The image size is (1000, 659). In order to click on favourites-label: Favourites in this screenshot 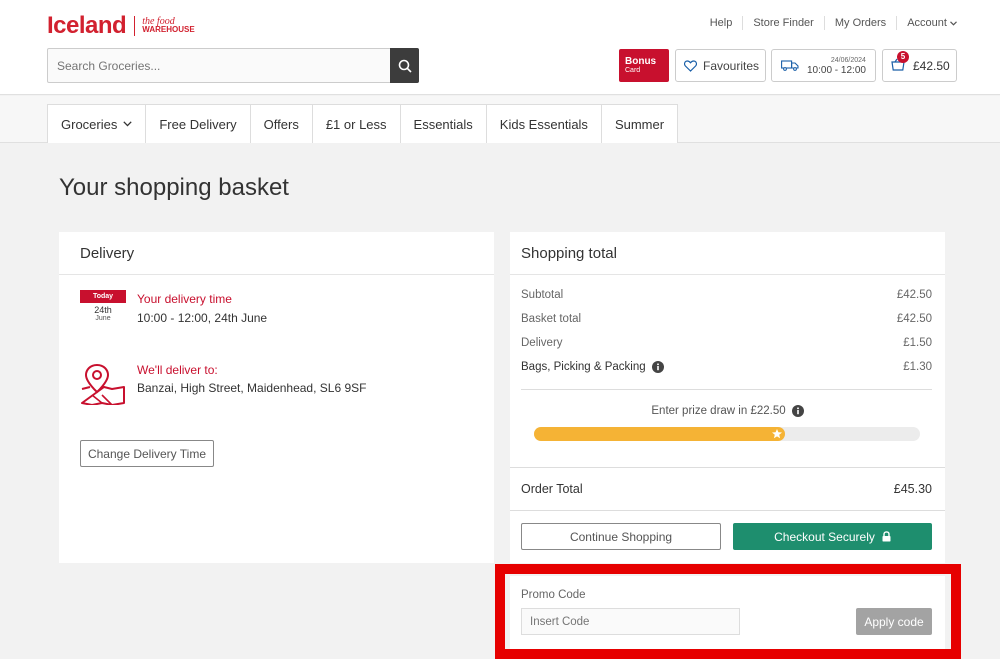, I will do `click(731, 65)`.